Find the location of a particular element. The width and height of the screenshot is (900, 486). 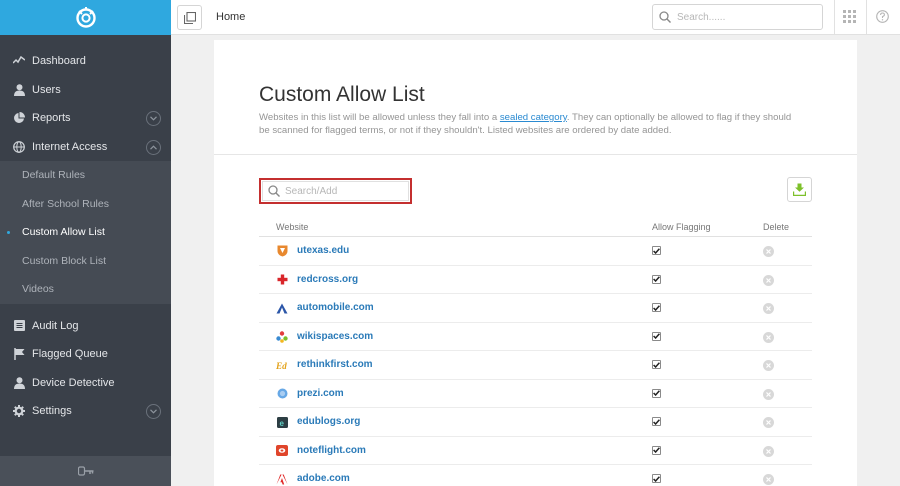

global-search-input is located at coordinates (747, 17).